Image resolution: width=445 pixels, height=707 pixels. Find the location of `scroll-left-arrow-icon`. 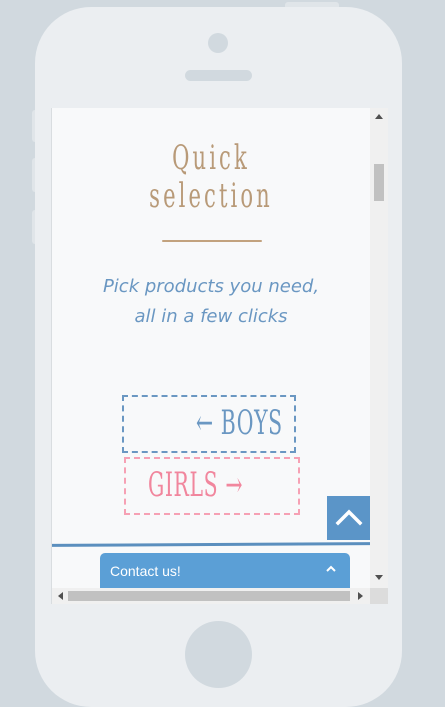

scroll-left-arrow-icon is located at coordinates (60, 596).